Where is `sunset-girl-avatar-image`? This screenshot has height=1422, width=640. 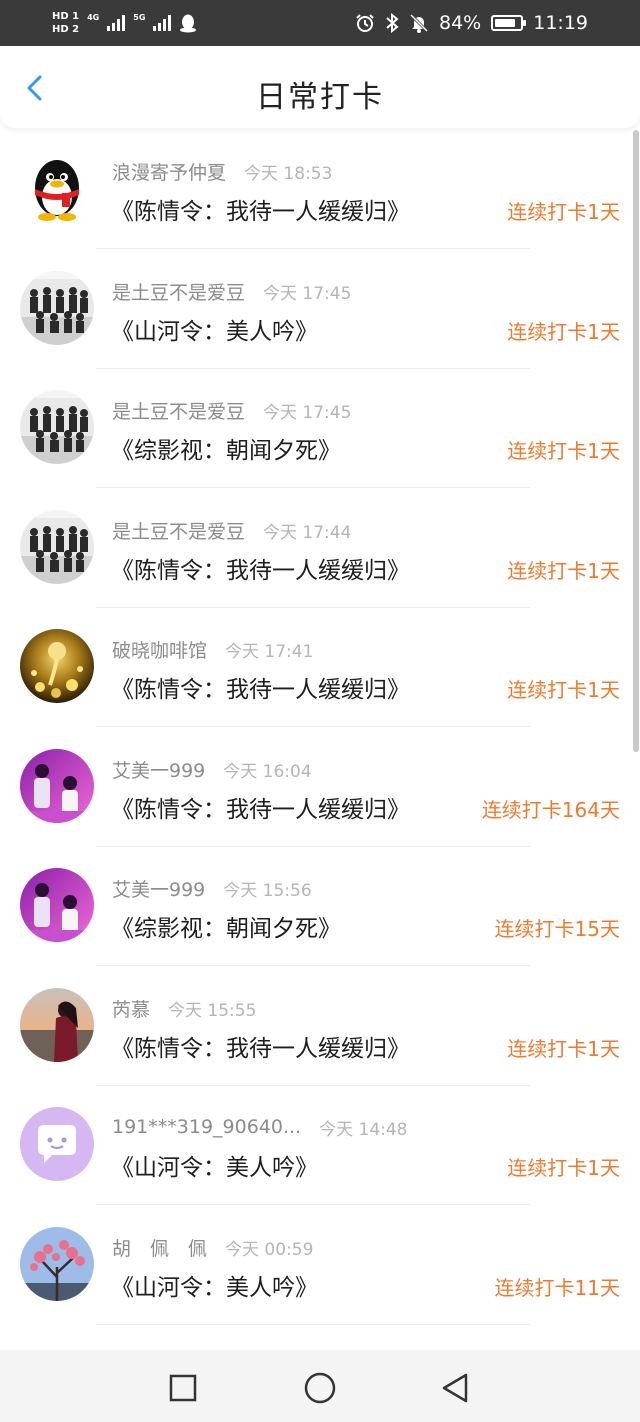
sunset-girl-avatar-image is located at coordinates (57, 1025).